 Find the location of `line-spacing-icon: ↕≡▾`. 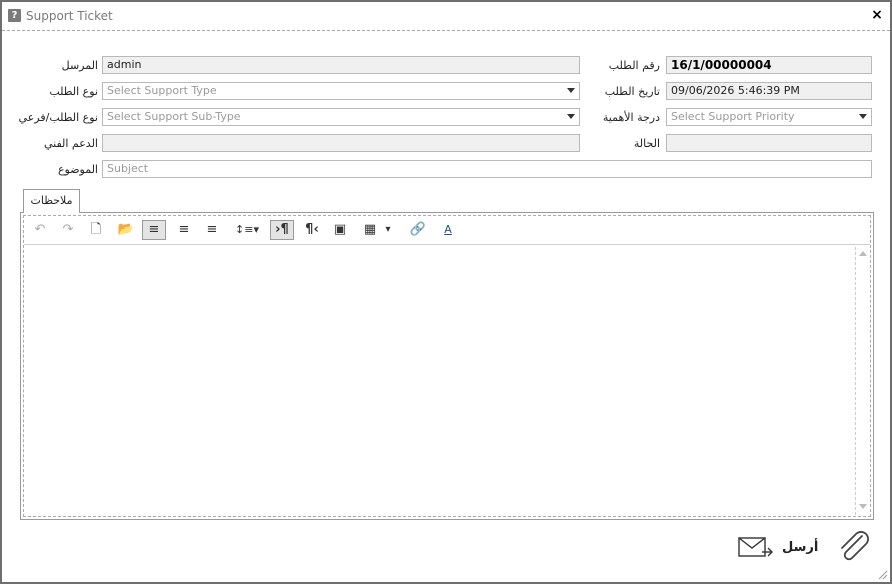

line-spacing-icon: ↕≡▾ is located at coordinates (247, 229).